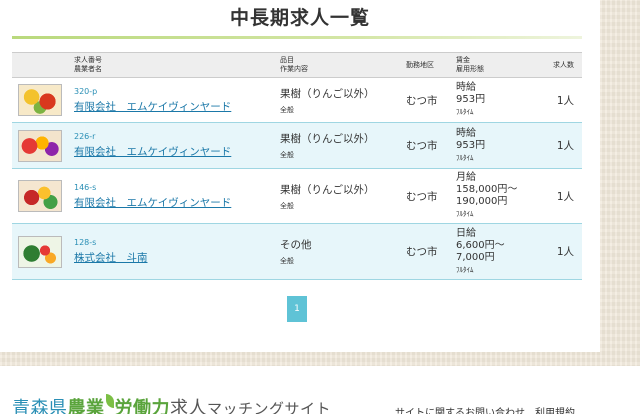  What do you see at coordinates (427, 65) in the screenshot?
I see `area-header: 勤務地区` at bounding box center [427, 65].